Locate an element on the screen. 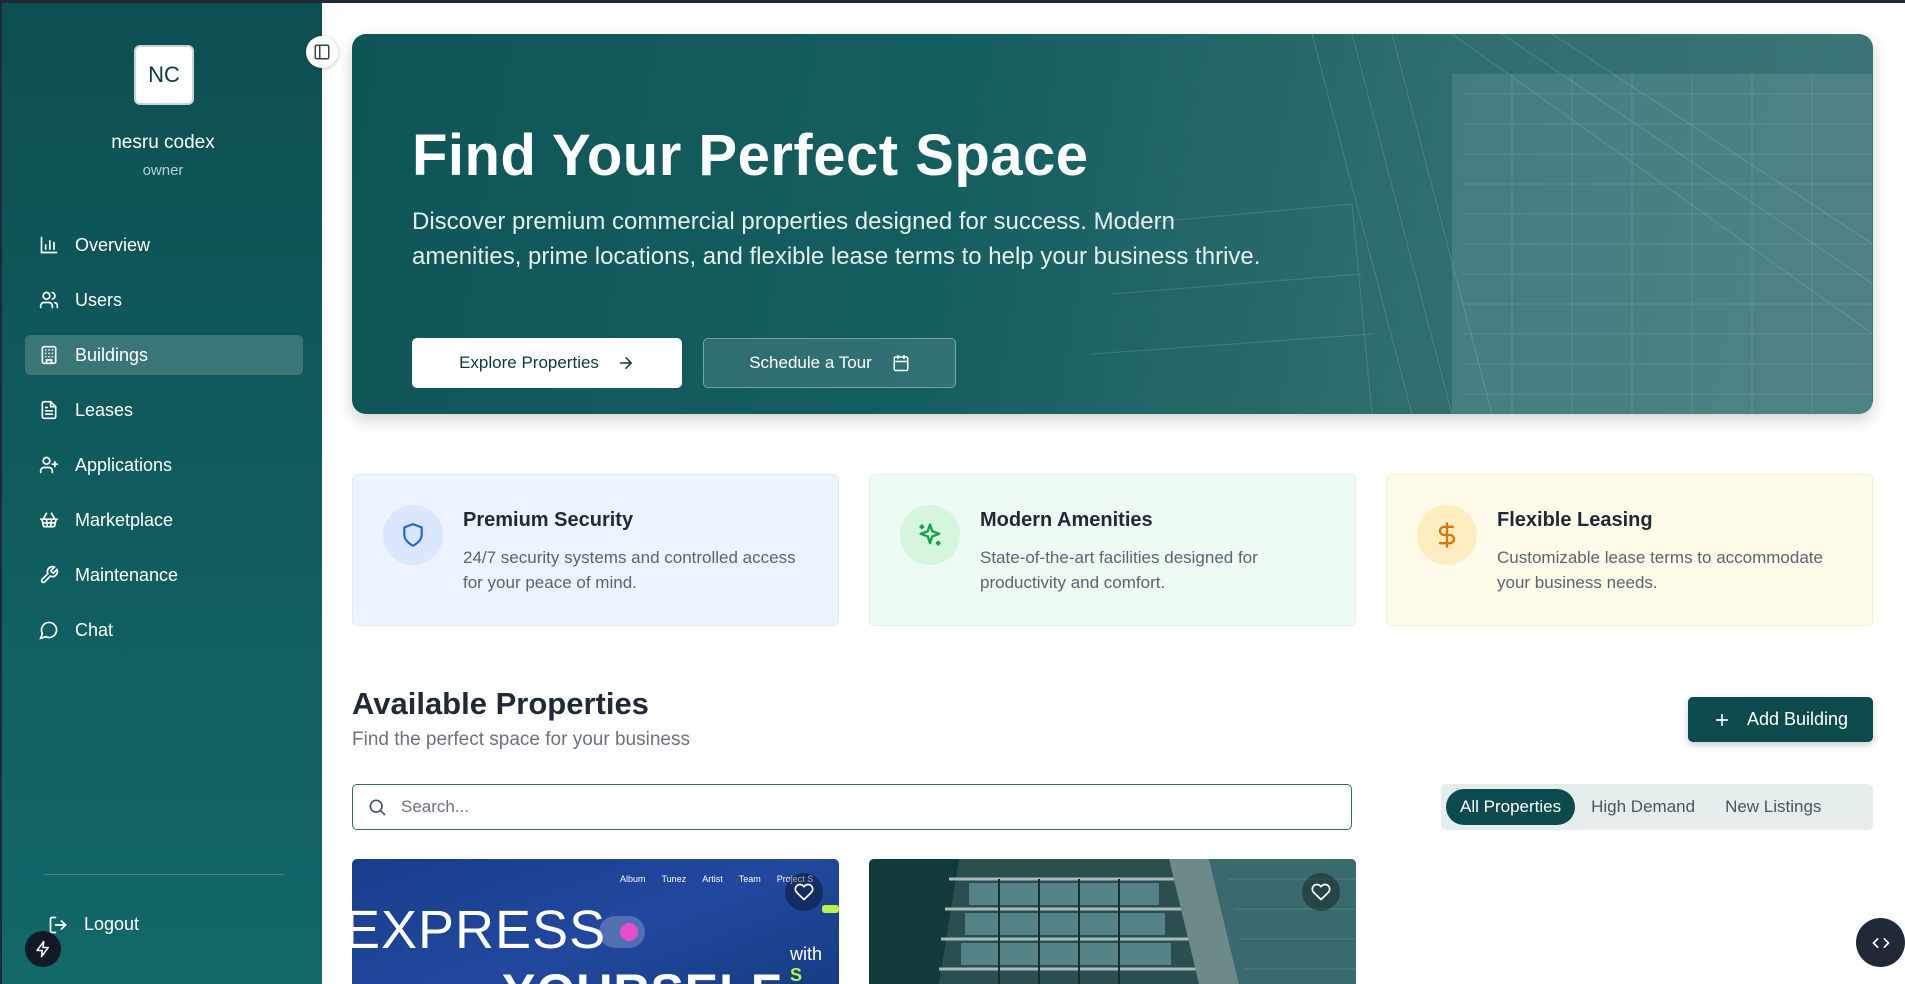  sidebar-item-chat: Chat is located at coordinates (164, 630).